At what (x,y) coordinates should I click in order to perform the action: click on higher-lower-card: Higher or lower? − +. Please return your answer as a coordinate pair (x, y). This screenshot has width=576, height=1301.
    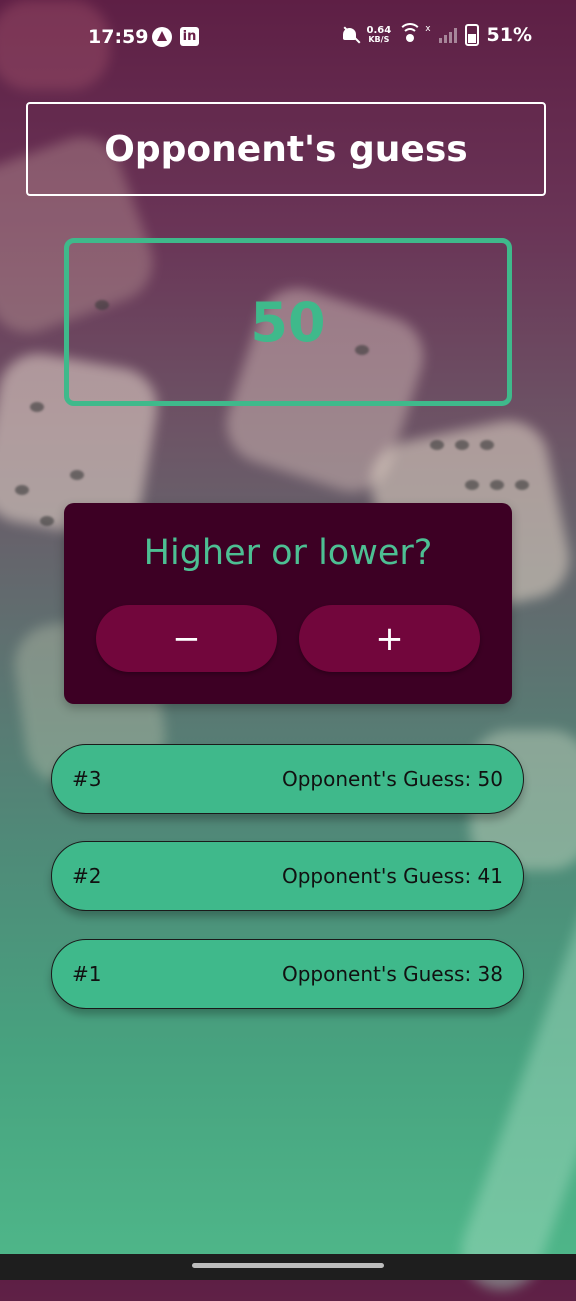
    Looking at the image, I should click on (288, 603).